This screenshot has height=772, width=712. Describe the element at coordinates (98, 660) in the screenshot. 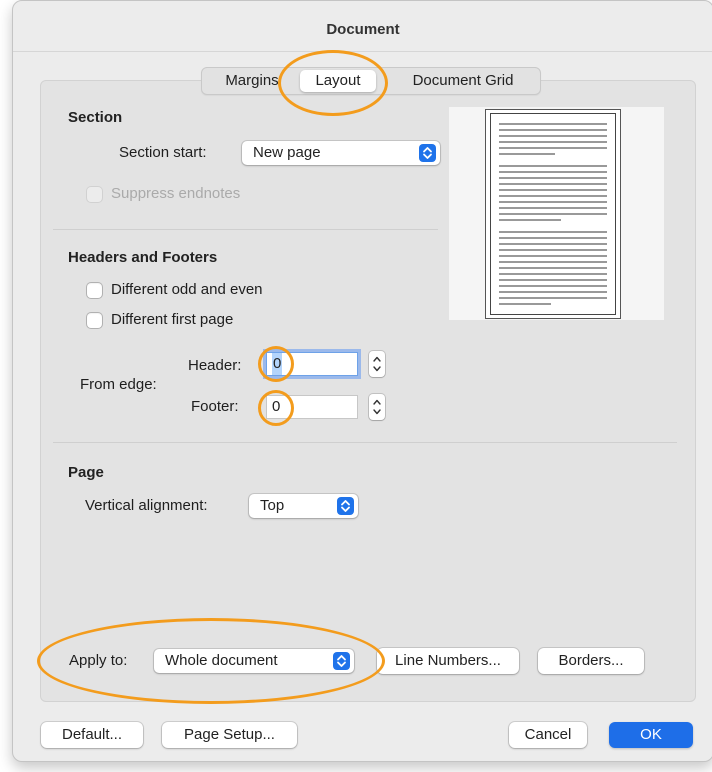

I see `apply-to-label: Apply to:` at that location.